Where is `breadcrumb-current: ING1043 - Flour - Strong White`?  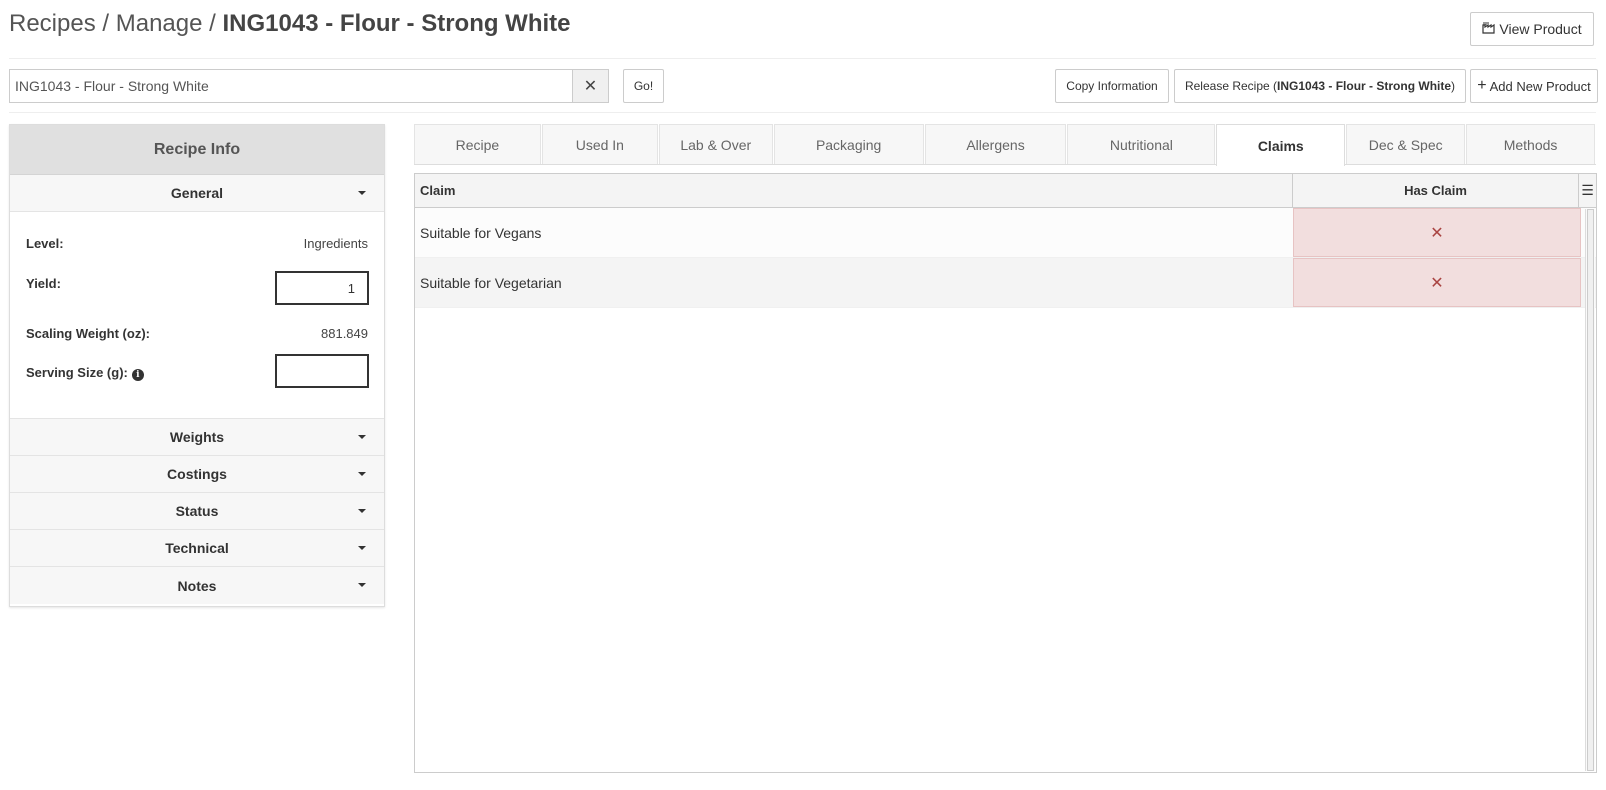 breadcrumb-current: ING1043 - Flour - Strong White is located at coordinates (396, 23).